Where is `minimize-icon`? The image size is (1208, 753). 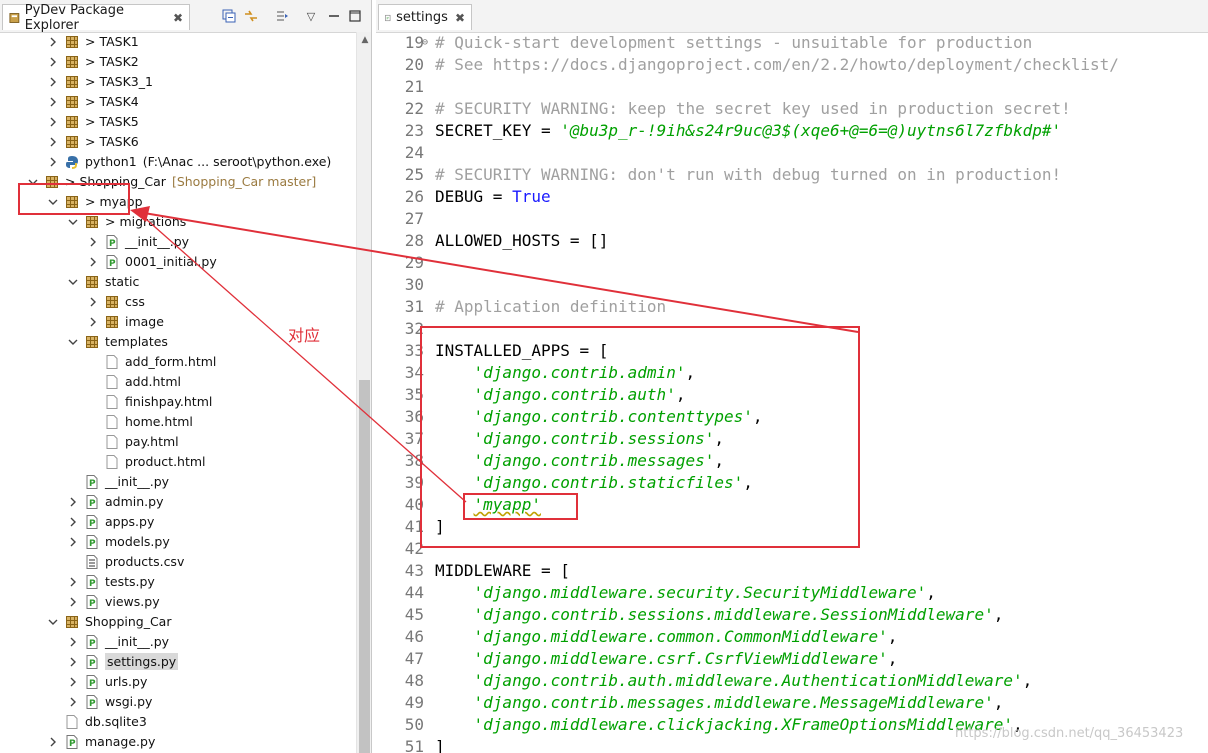 minimize-icon is located at coordinates (334, 16).